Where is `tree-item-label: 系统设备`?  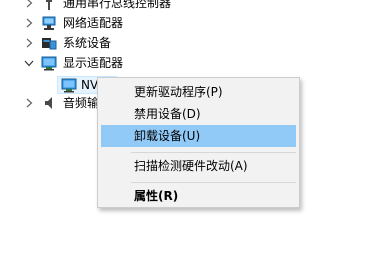
tree-item-label: 系统设备 is located at coordinates (87, 43).